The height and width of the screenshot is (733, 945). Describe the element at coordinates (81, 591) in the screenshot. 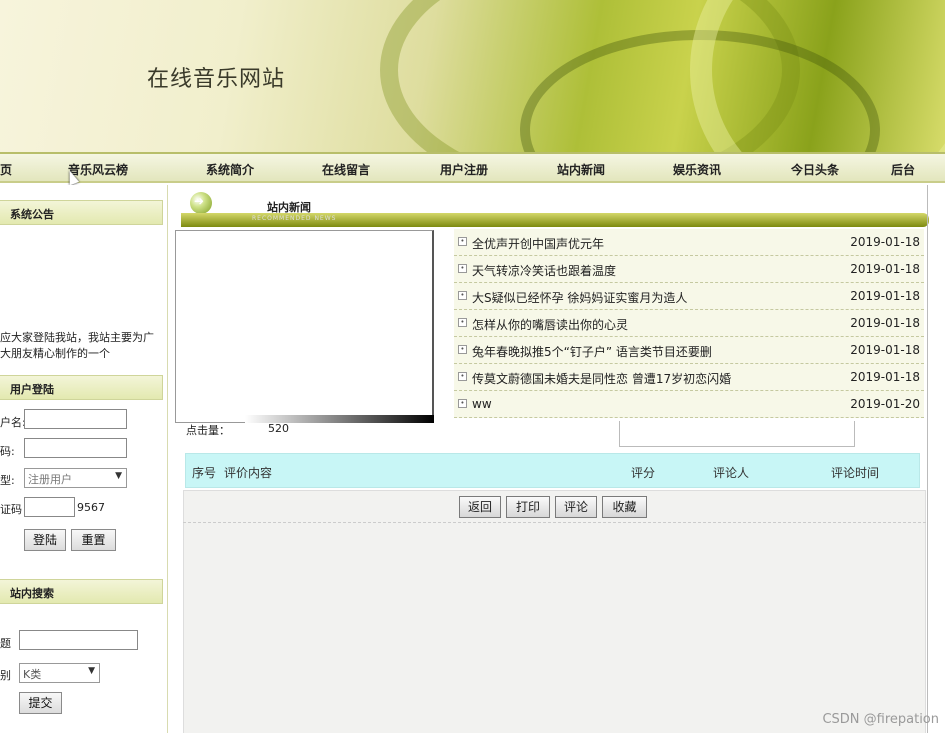

I see `search-header: 站内搜索` at that location.